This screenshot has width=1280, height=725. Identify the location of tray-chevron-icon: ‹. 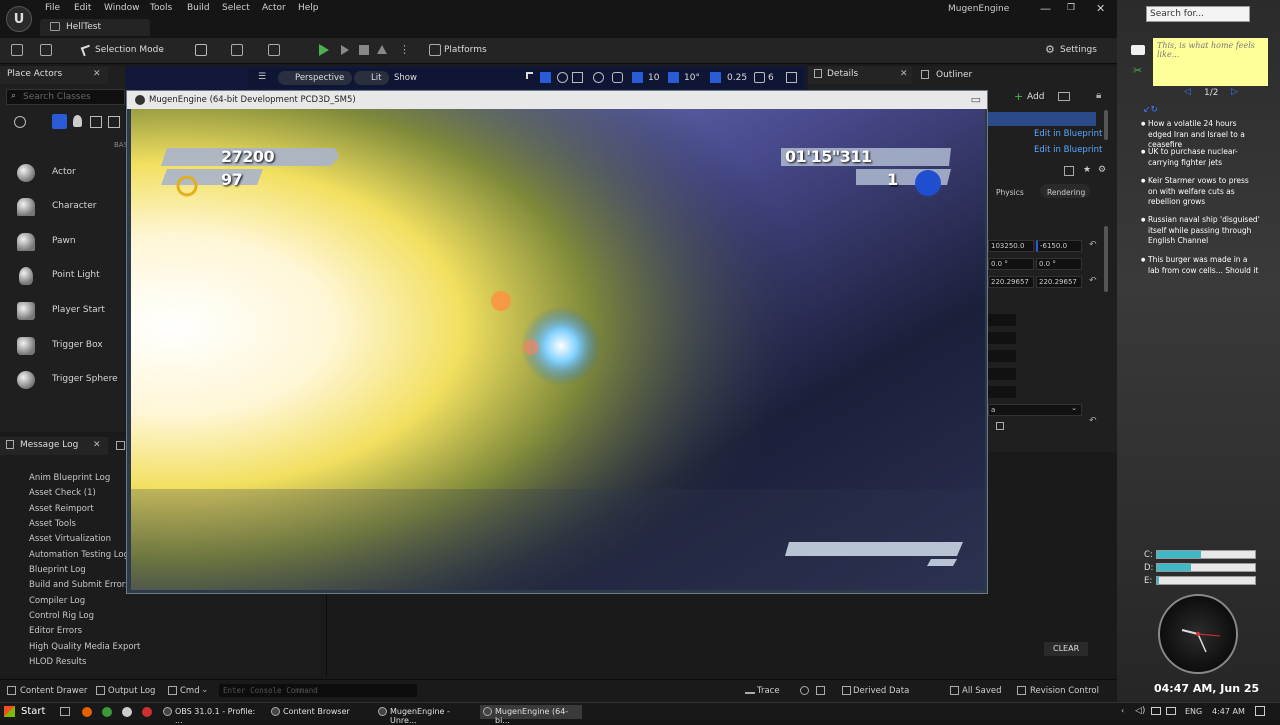
(1122, 710).